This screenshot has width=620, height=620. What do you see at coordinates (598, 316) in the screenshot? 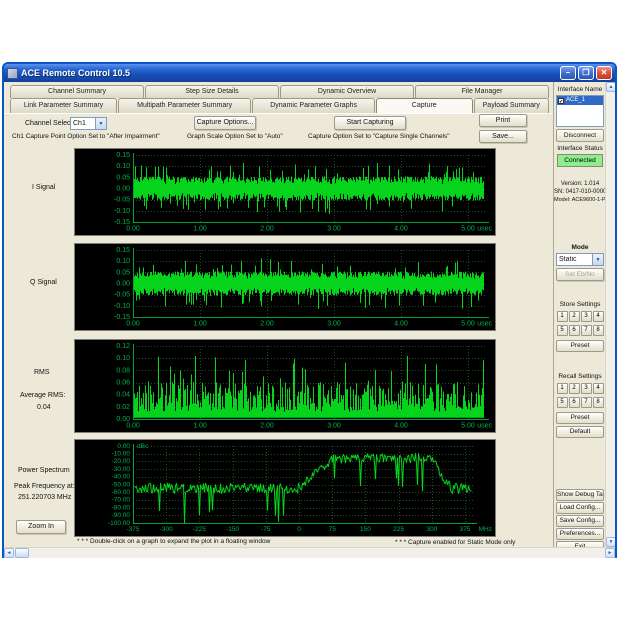
I see `store-4-button: 4` at bounding box center [598, 316].